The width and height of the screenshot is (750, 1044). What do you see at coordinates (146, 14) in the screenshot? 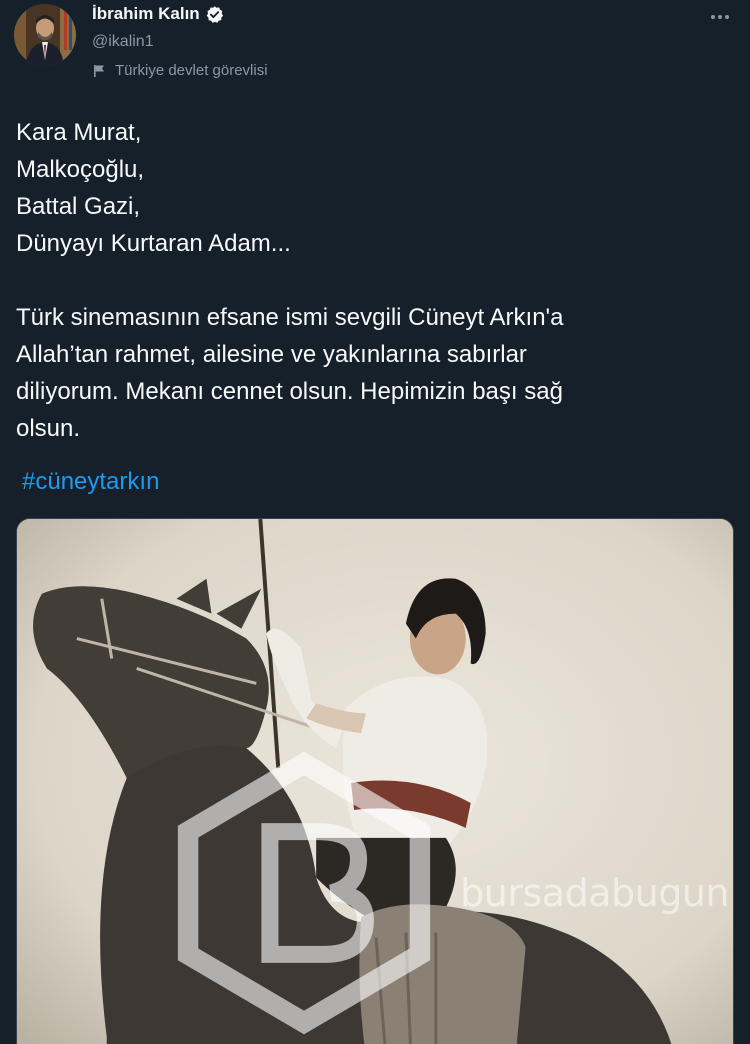
I see `author-display-name: İbrahim Kalın` at bounding box center [146, 14].